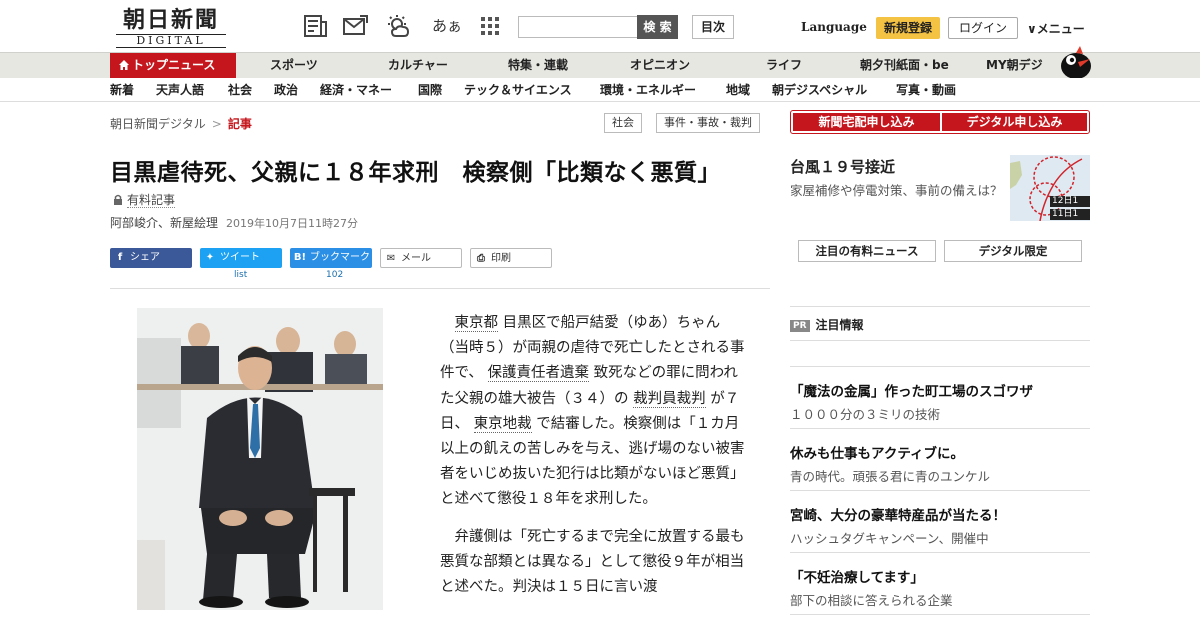 Image resolution: width=1200 pixels, height=630 pixels. Describe the element at coordinates (240, 275) in the screenshot. I see `twitter-count: list` at that location.